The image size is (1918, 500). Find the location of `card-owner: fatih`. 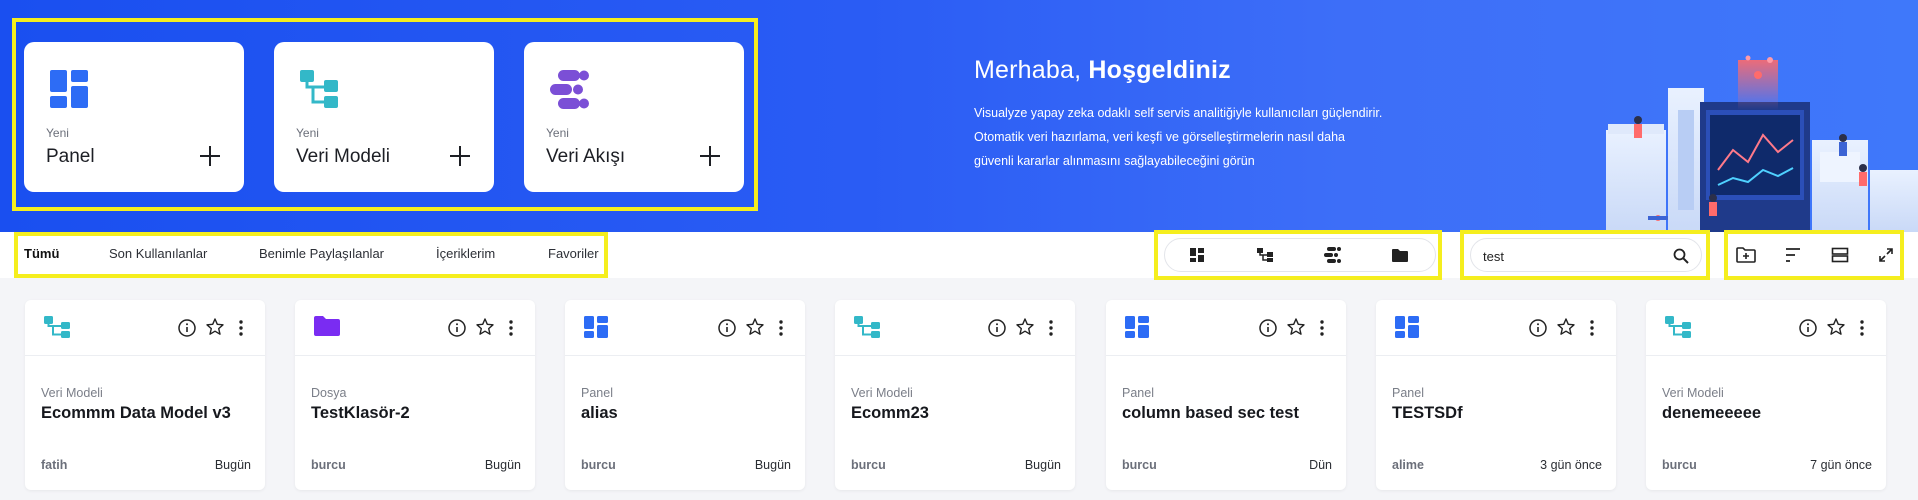

card-owner: fatih is located at coordinates (54, 465).